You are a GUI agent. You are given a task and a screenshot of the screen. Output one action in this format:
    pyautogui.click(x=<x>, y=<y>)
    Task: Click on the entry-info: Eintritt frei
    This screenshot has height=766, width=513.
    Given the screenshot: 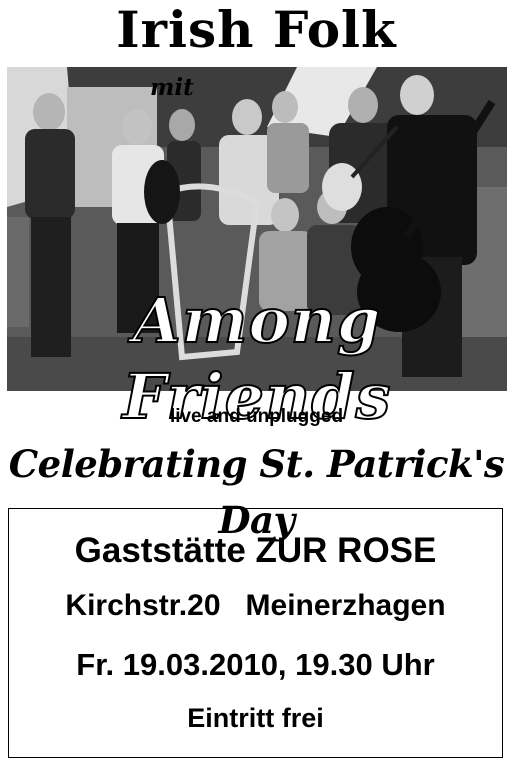 What is the action you would take?
    pyautogui.click(x=255, y=718)
    